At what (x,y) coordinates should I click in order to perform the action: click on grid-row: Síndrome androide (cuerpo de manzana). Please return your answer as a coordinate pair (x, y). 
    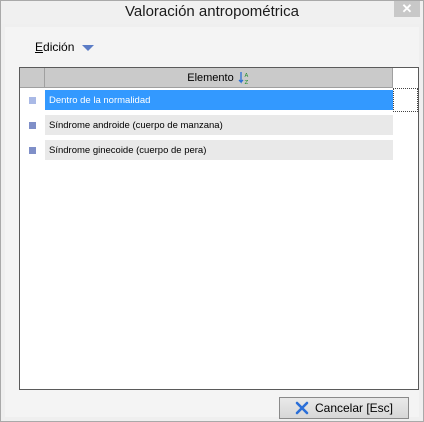
    Looking at the image, I should click on (206, 125).